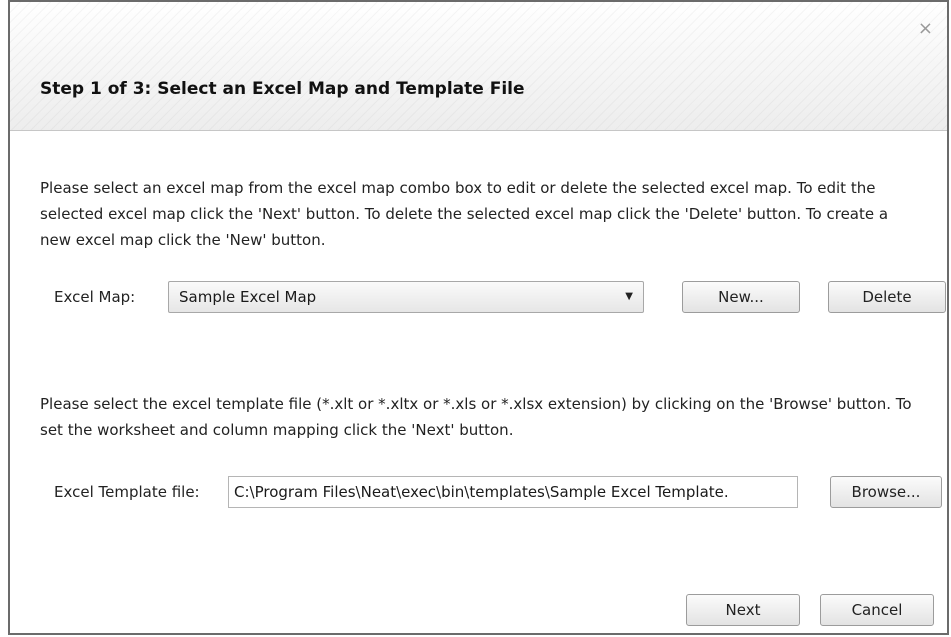  Describe the element at coordinates (925, 29) in the screenshot. I see `close-icon: ×` at that location.